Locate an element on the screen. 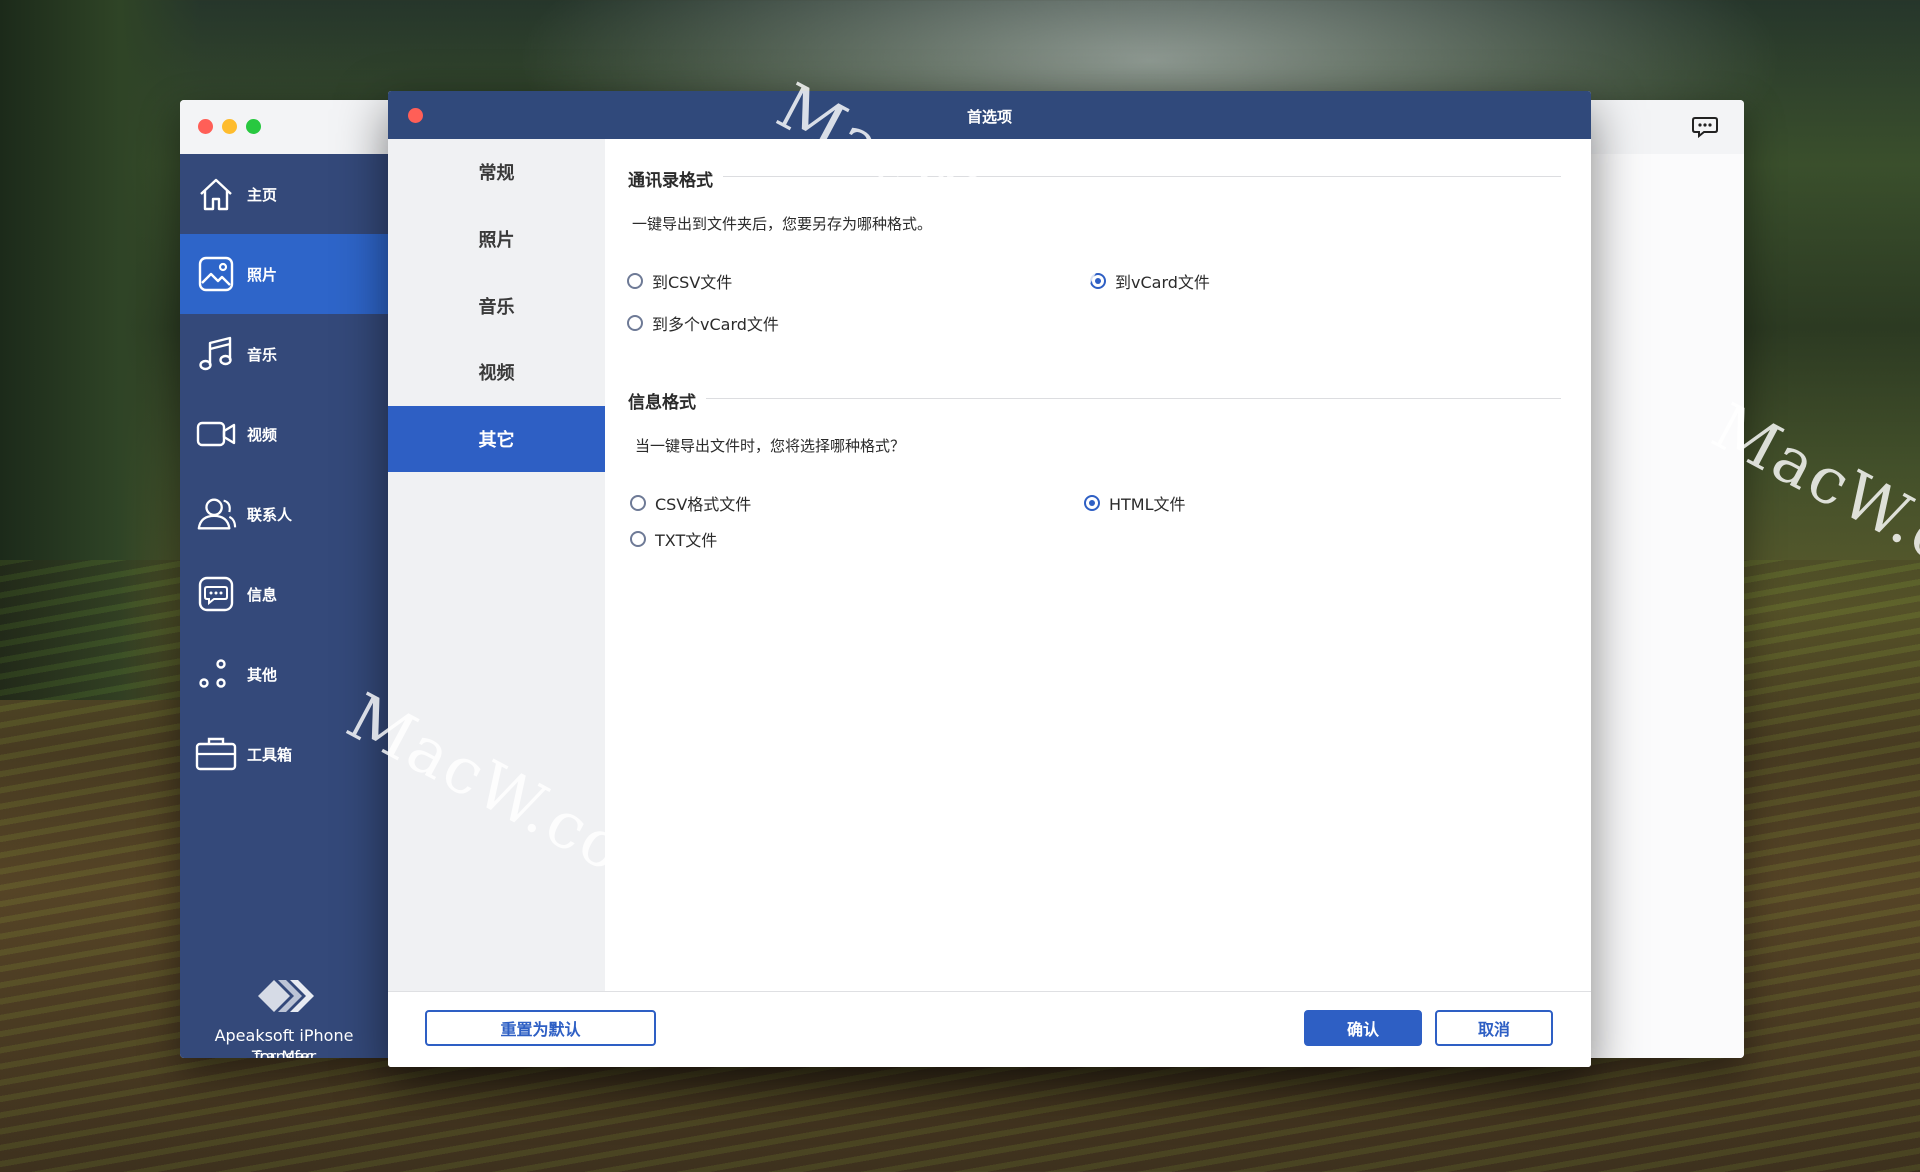 The width and height of the screenshot is (1920, 1172). radio-option-csv-format: CSV格式文件 is located at coordinates (690, 503).